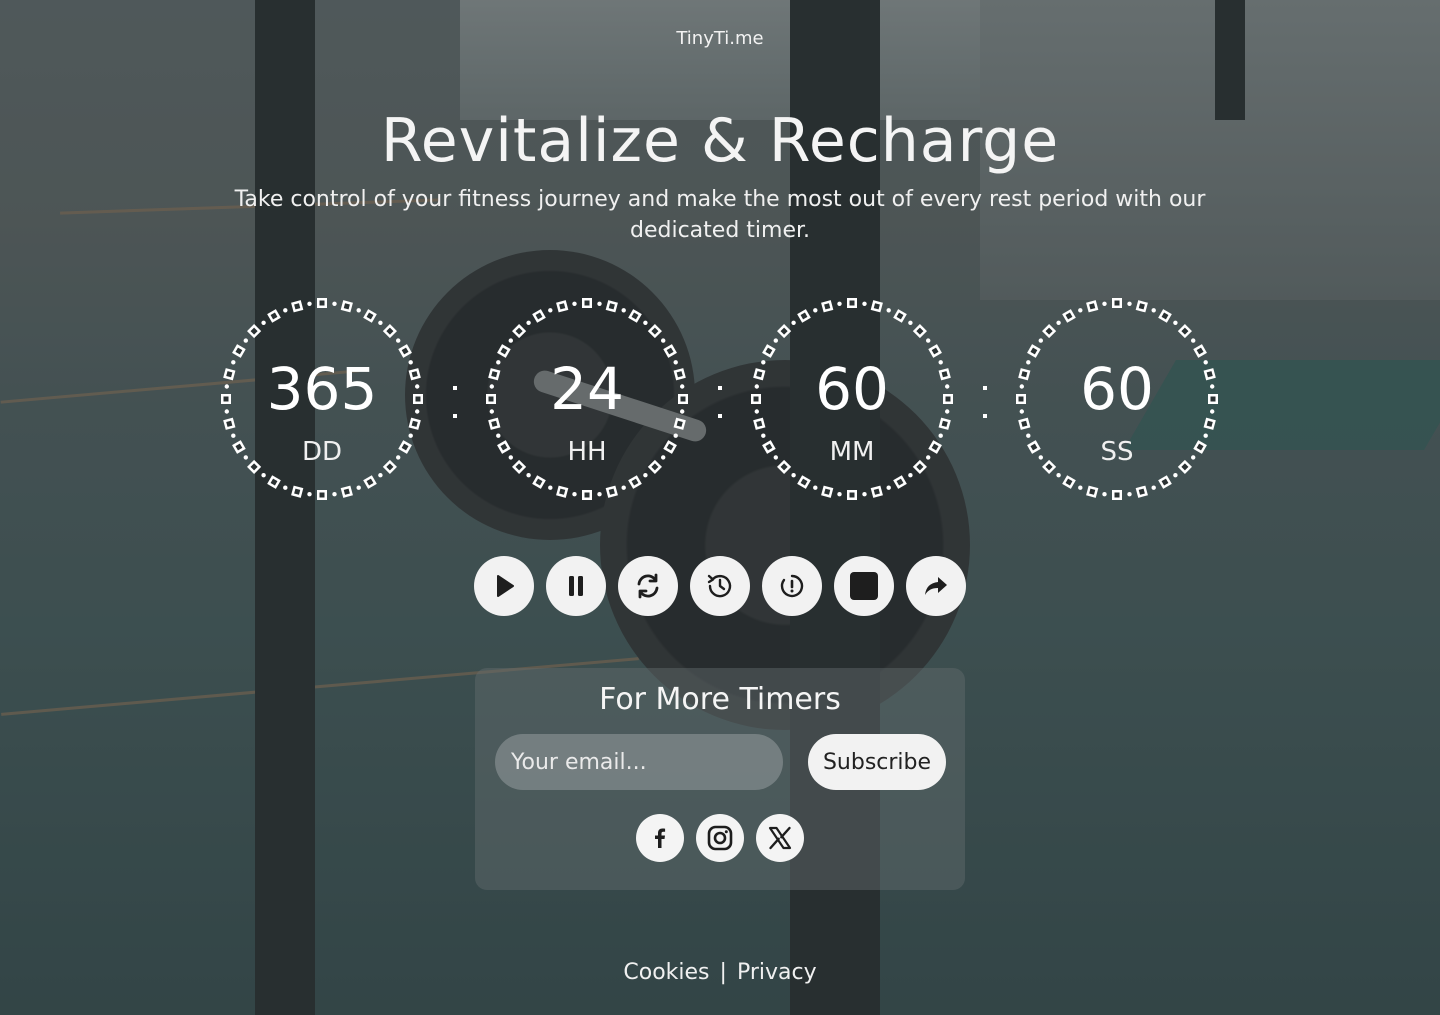 Image resolution: width=1440 pixels, height=1015 pixels. I want to click on instagram-icon, so click(720, 838).